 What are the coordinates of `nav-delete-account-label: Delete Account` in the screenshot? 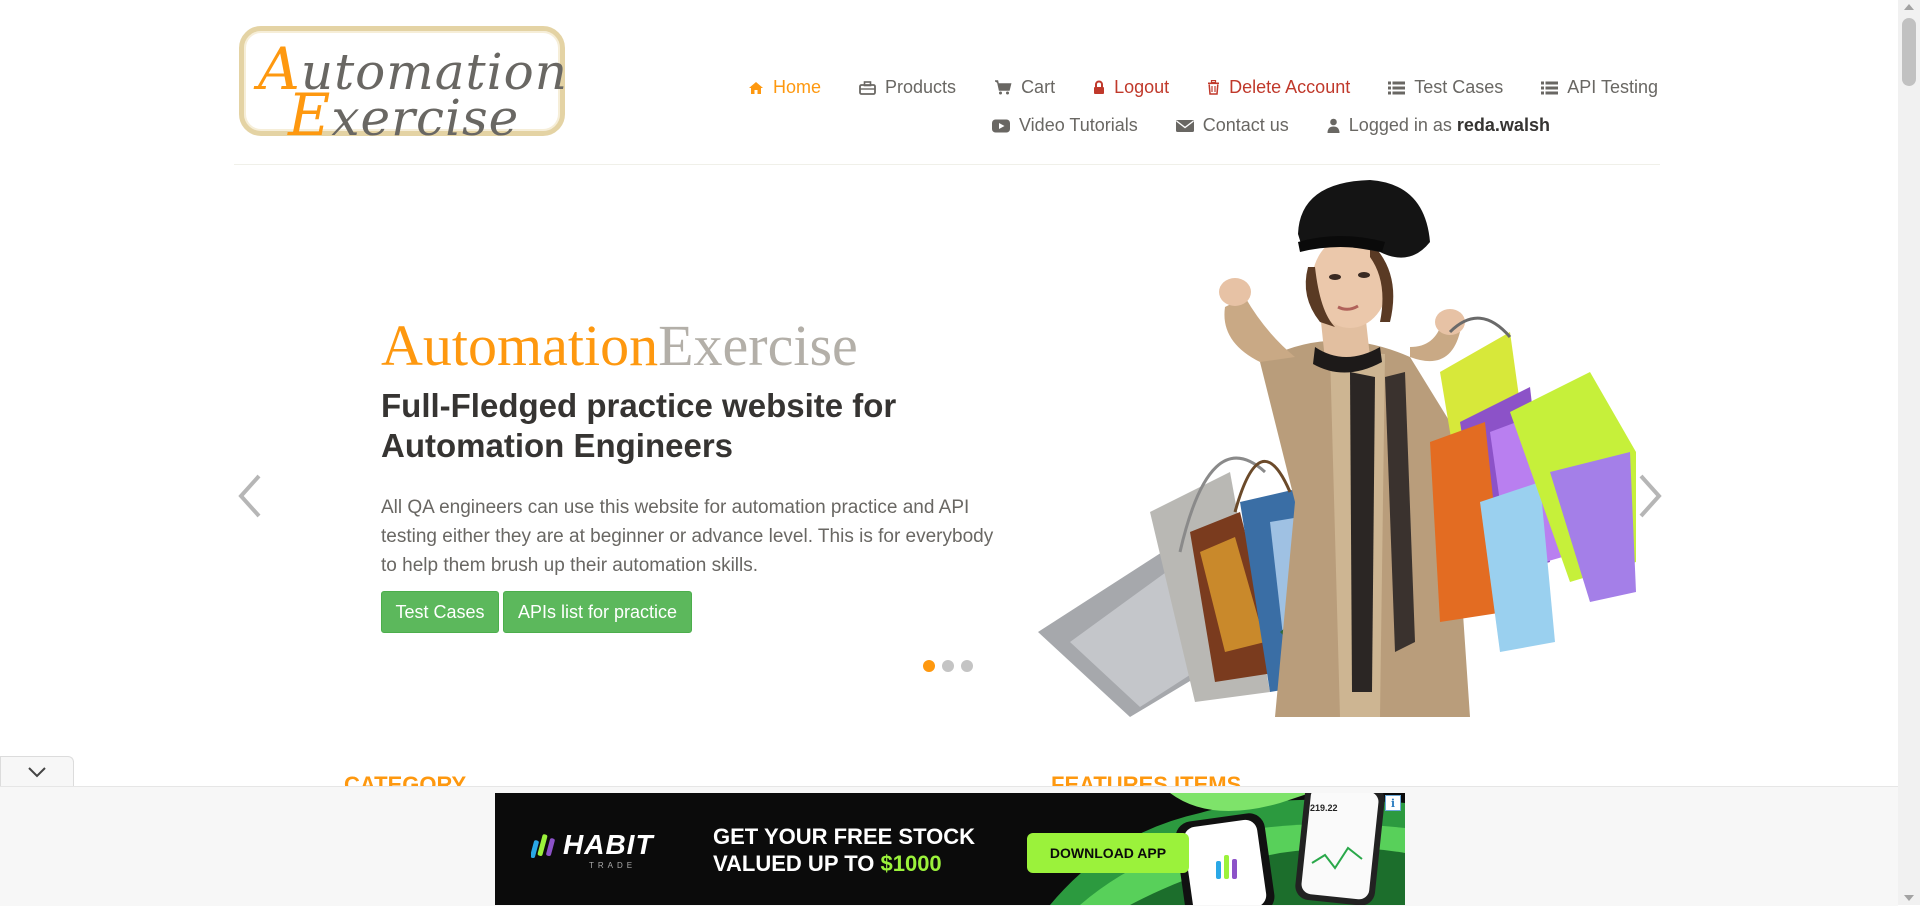 It's located at (1290, 87).